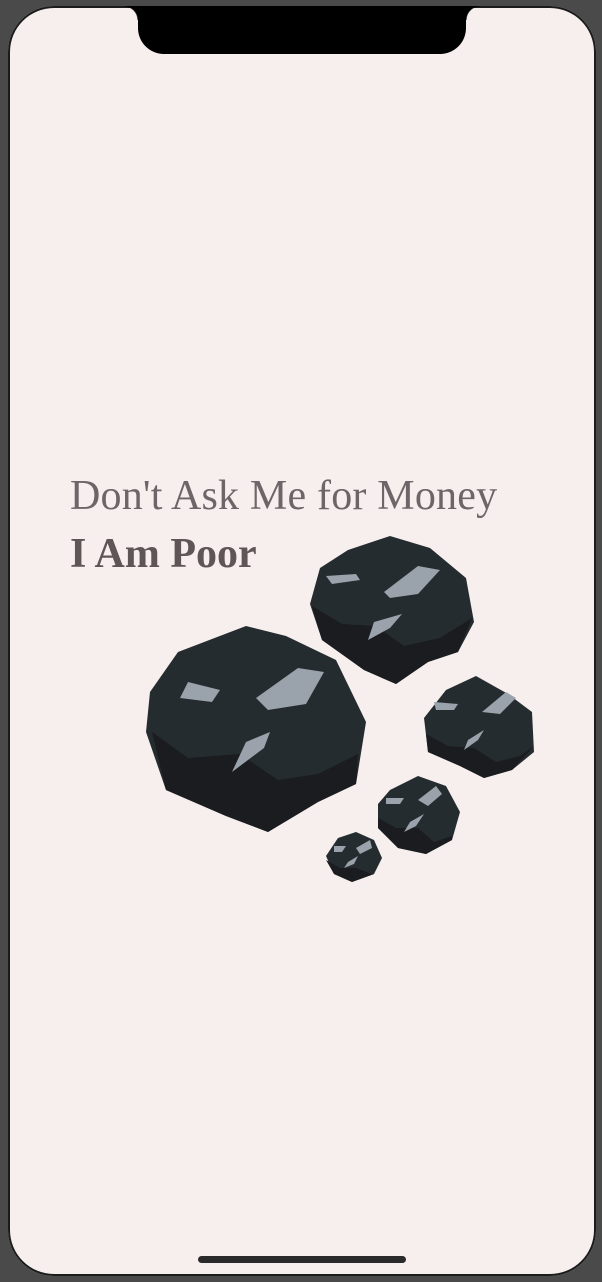 The width and height of the screenshot is (602, 1282). What do you see at coordinates (419, 815) in the screenshot?
I see `coal-lump-small` at bounding box center [419, 815].